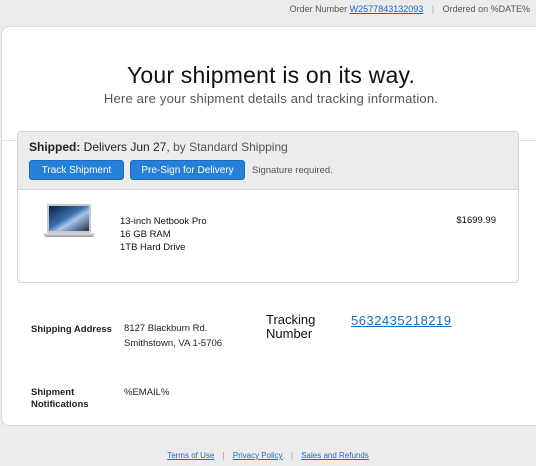 The width and height of the screenshot is (536, 466). What do you see at coordinates (71, 329) in the screenshot?
I see `shipping-address-label: Shipping Address` at bounding box center [71, 329].